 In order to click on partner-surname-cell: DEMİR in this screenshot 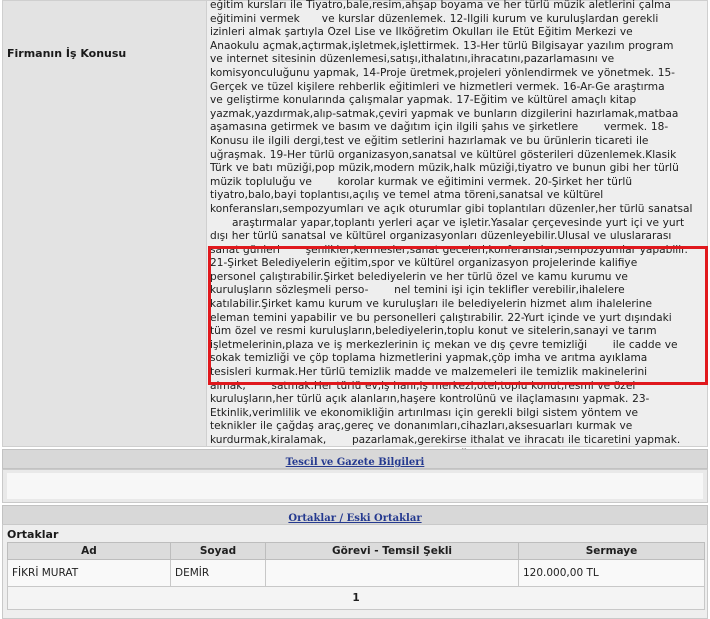, I will do `click(218, 573)`.